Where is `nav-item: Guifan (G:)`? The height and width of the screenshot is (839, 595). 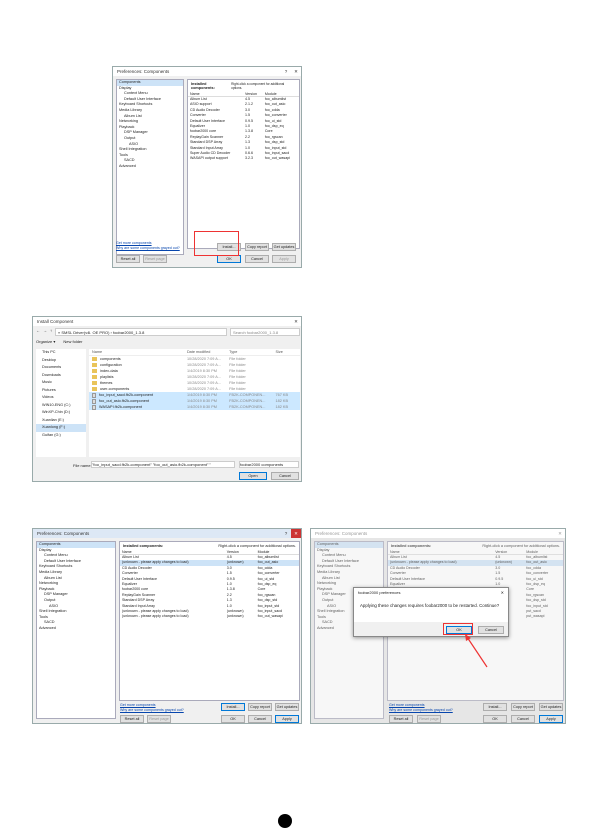
nav-item: Guifan (G:) is located at coordinates (61, 436).